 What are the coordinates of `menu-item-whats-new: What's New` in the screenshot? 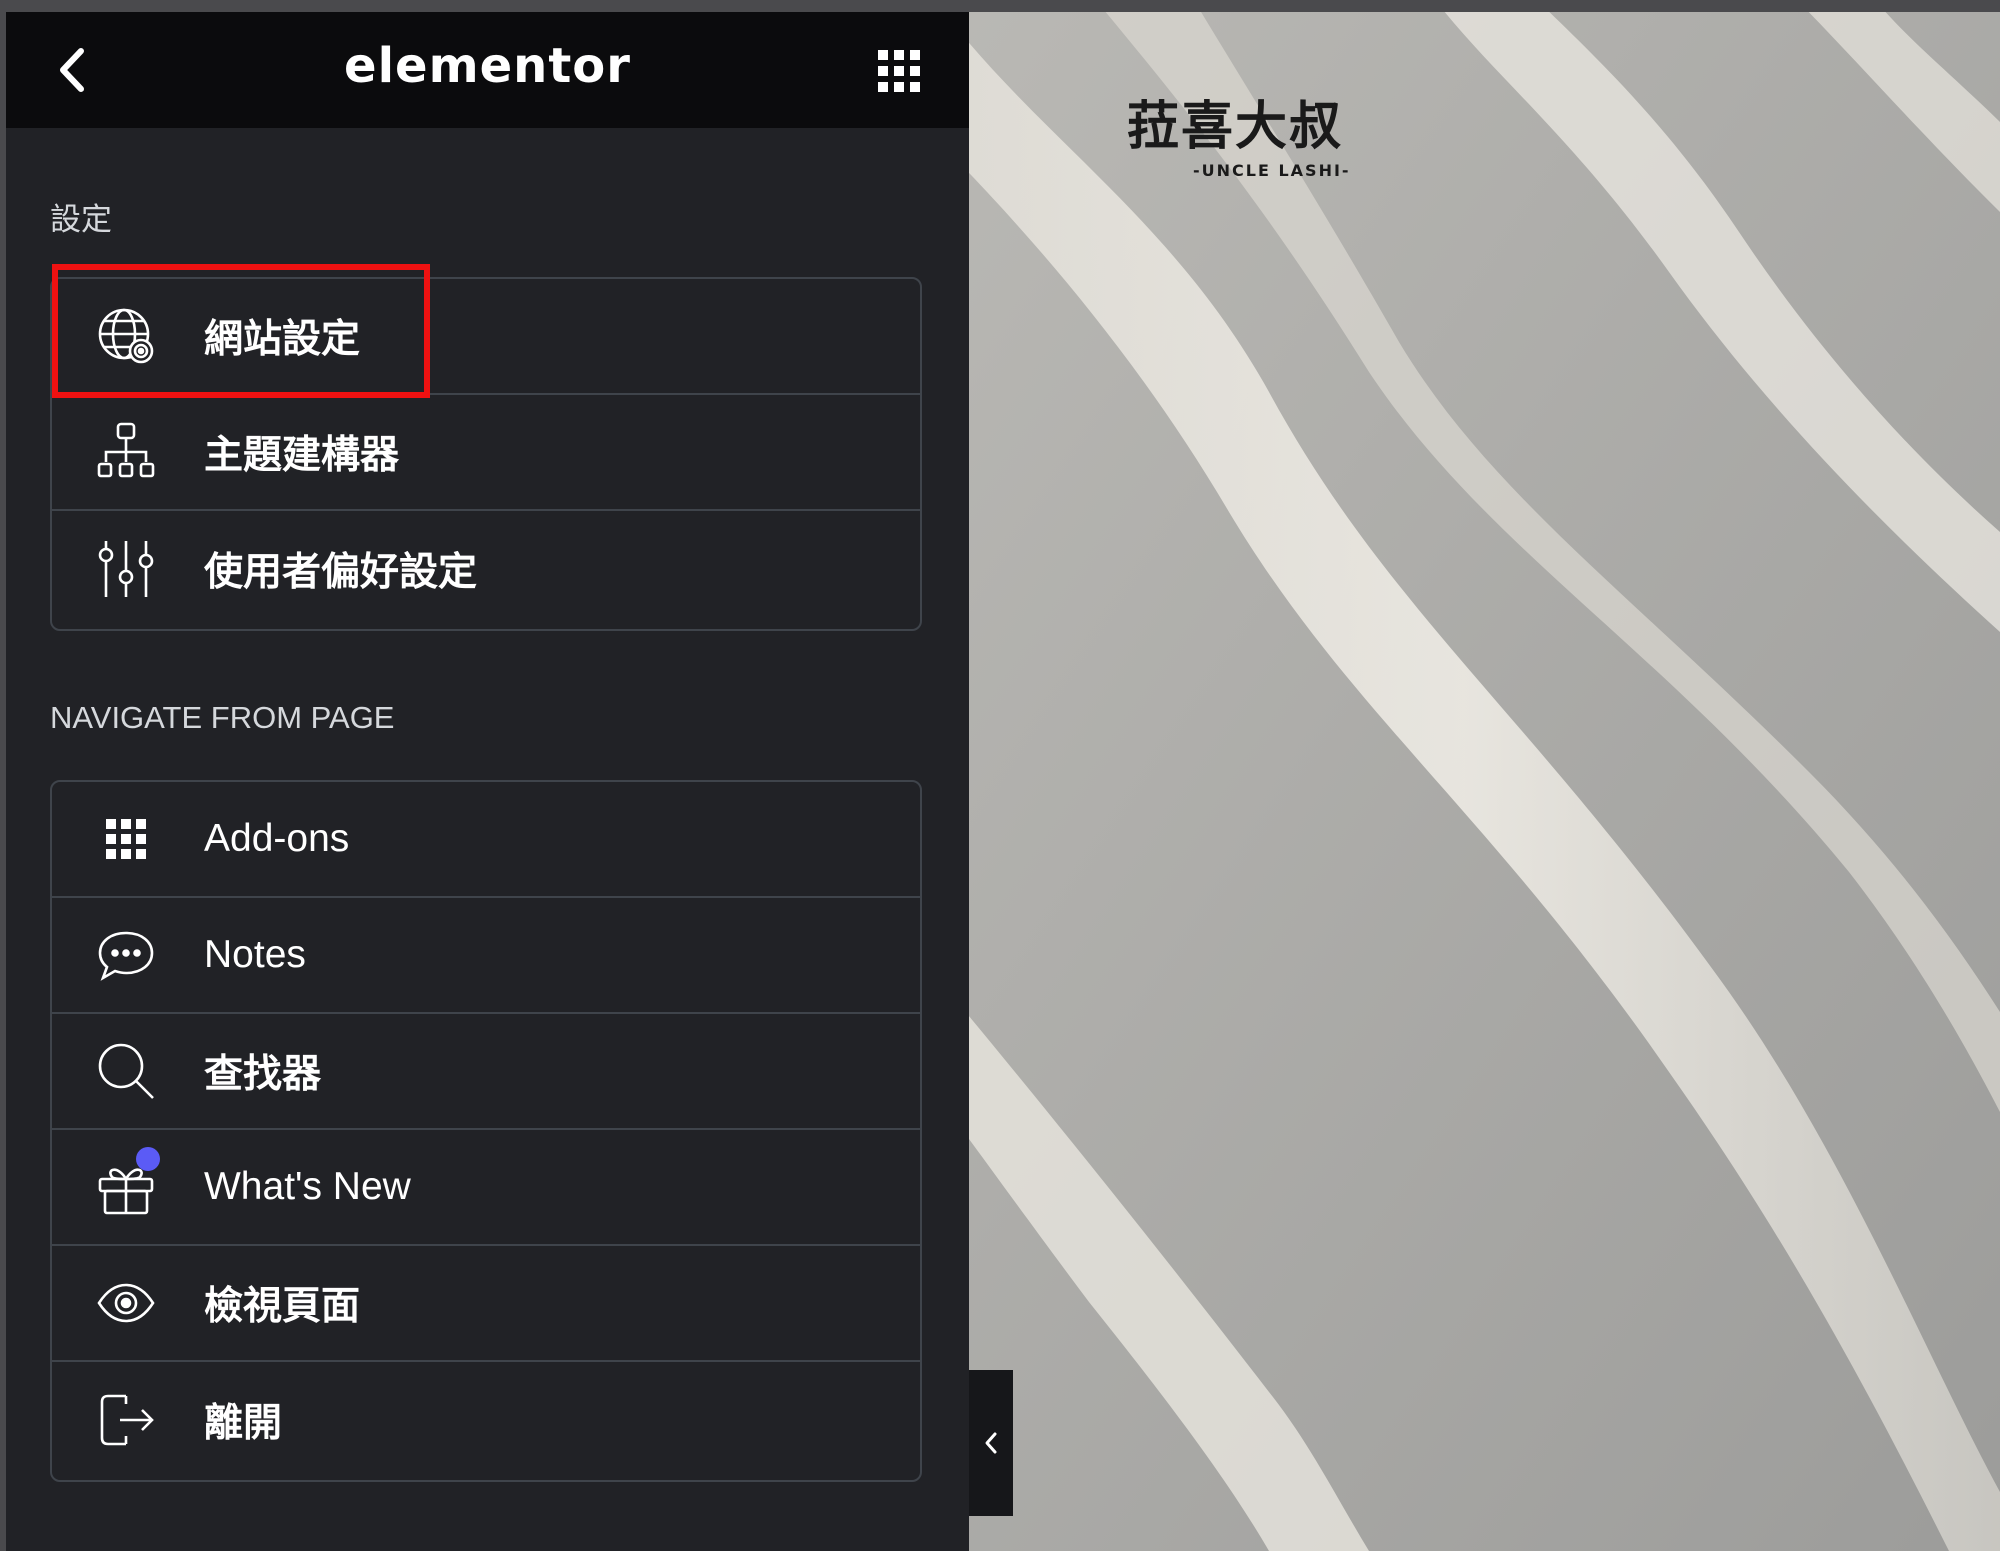 It's located at (486, 1188).